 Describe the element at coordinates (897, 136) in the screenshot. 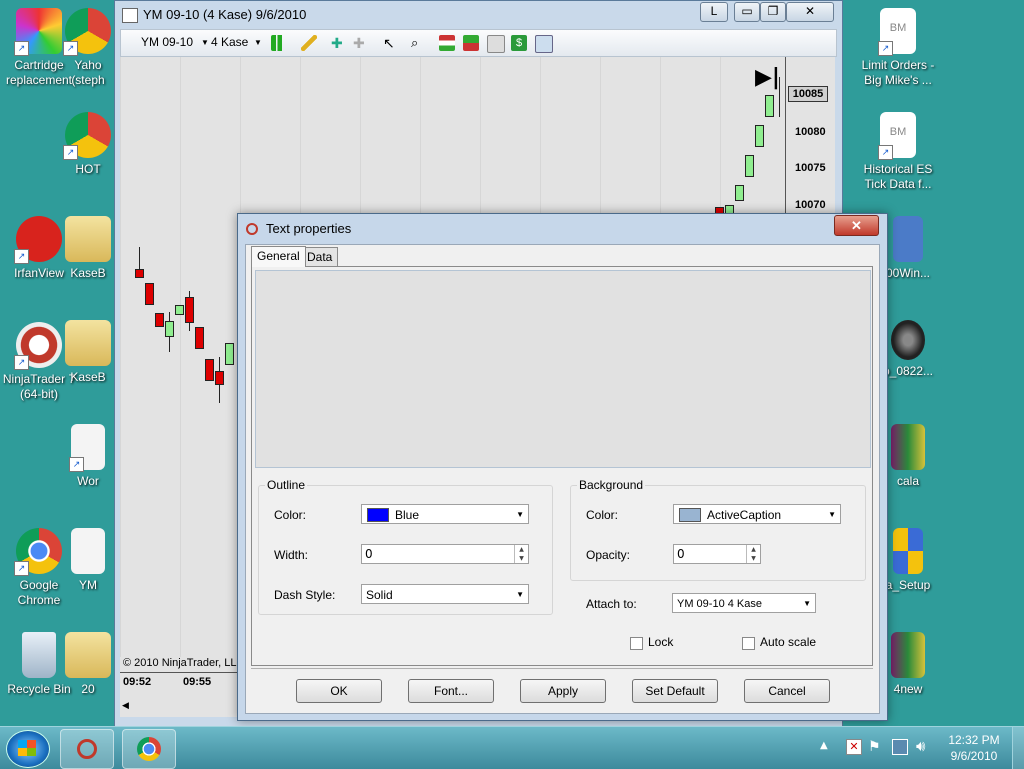

I see `bm-document-icon: BM ↗` at that location.